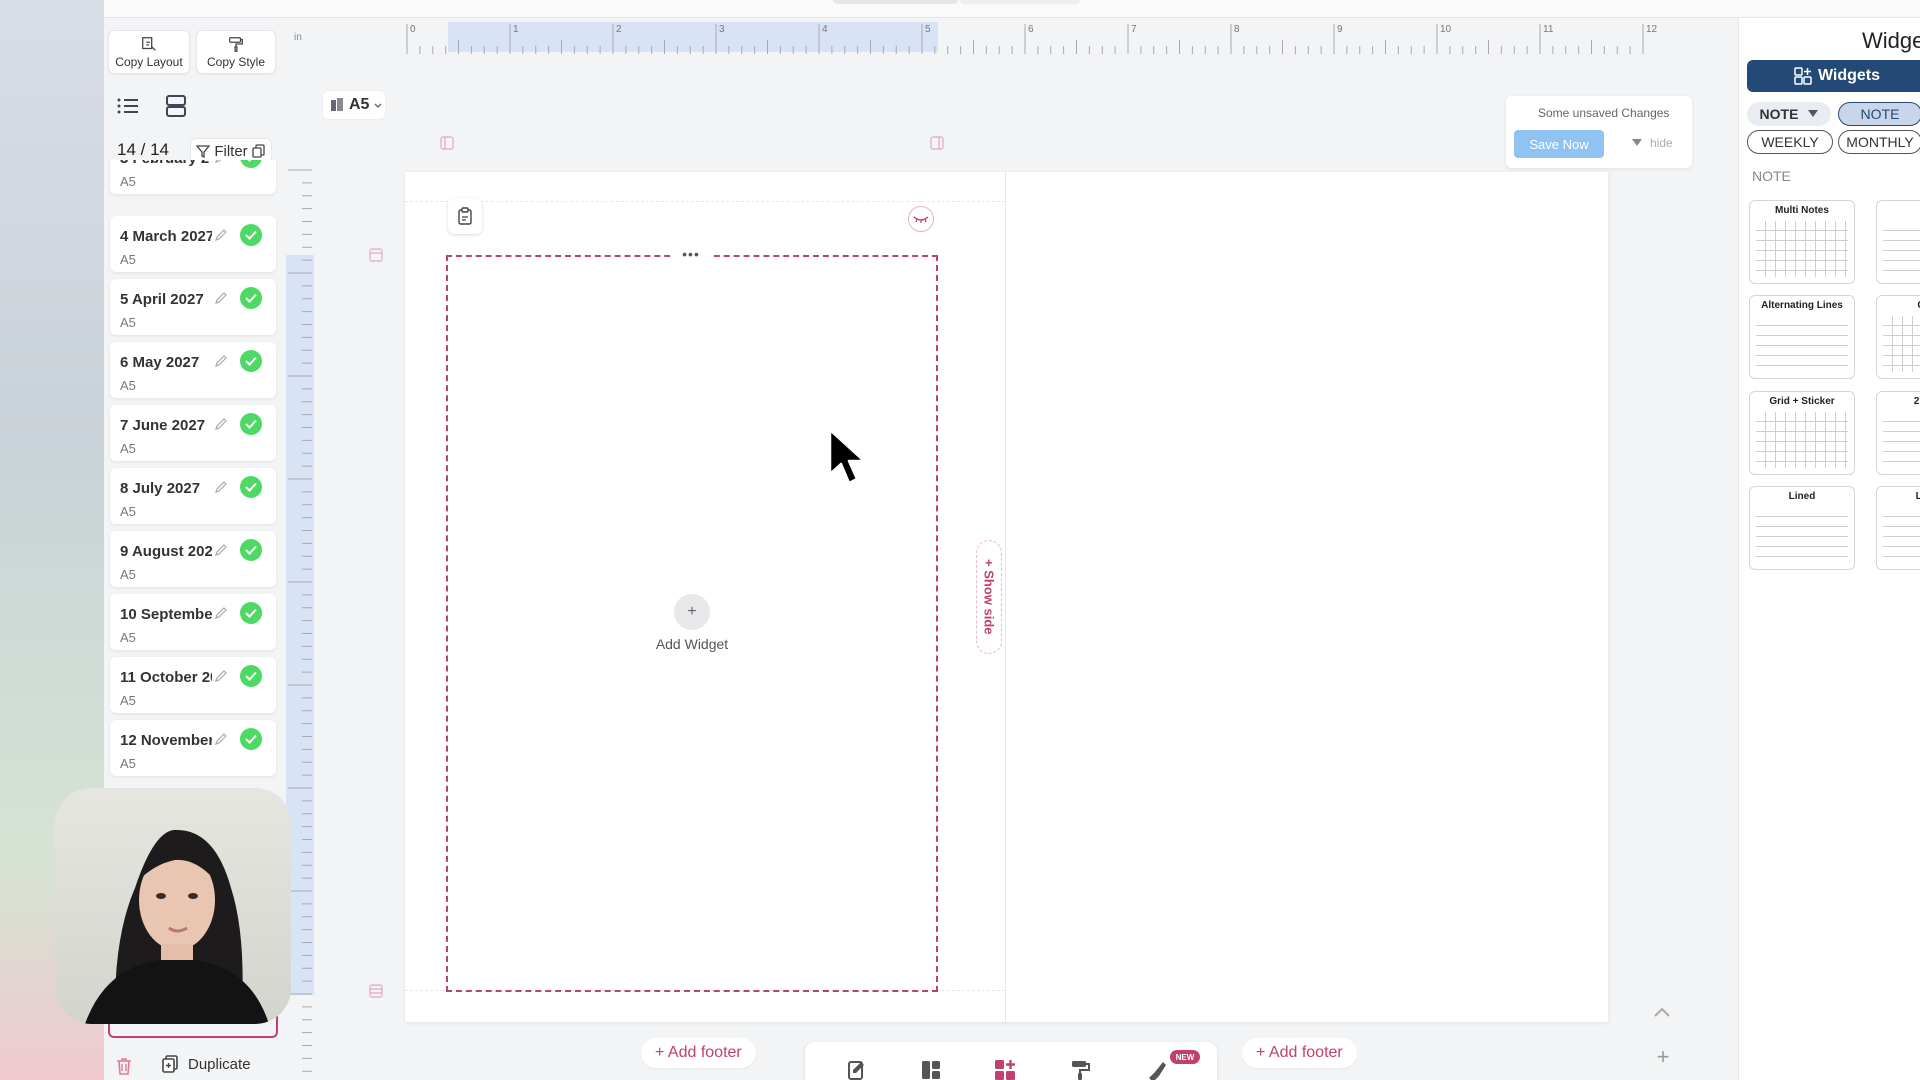  What do you see at coordinates (163, 425) in the screenshot?
I see `page-card-name: 7 June 2027` at bounding box center [163, 425].